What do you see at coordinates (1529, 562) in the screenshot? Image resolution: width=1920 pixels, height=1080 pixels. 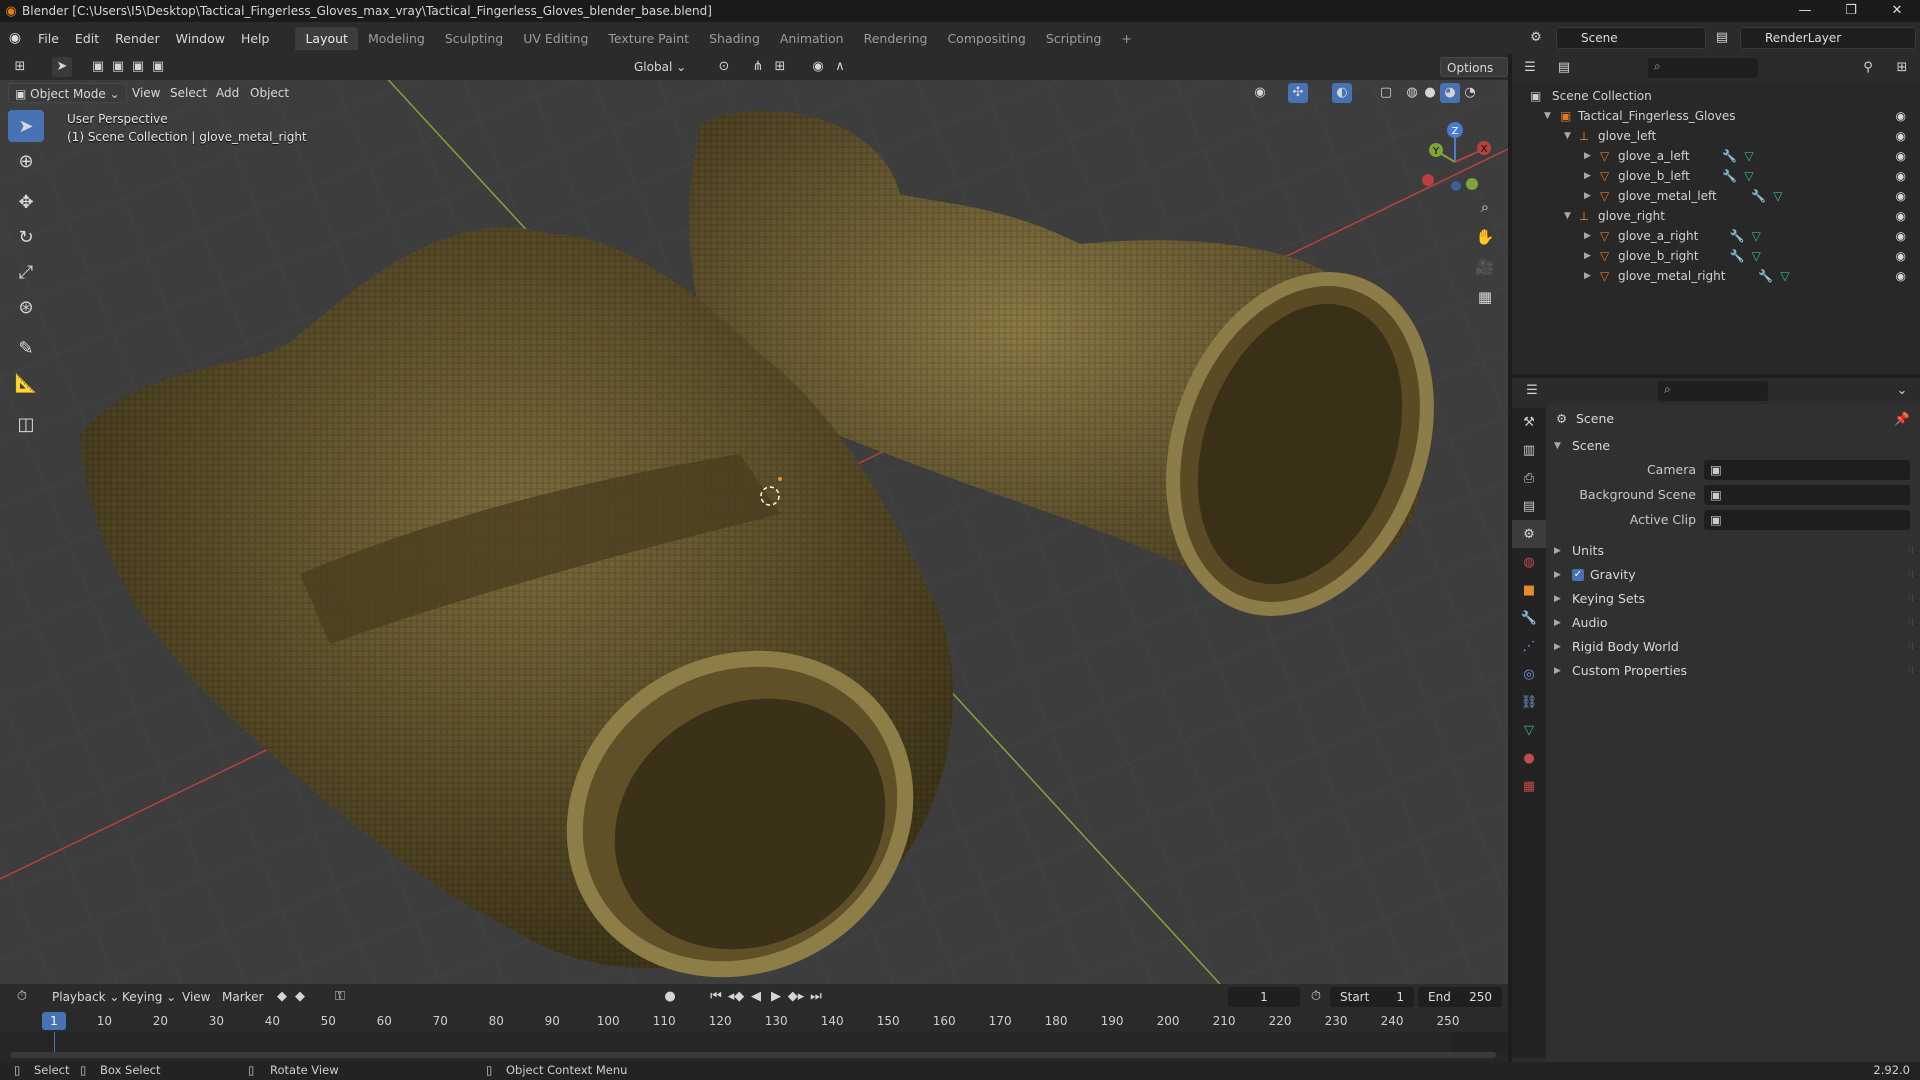 I see `world-properties-tab-icon: ◍` at bounding box center [1529, 562].